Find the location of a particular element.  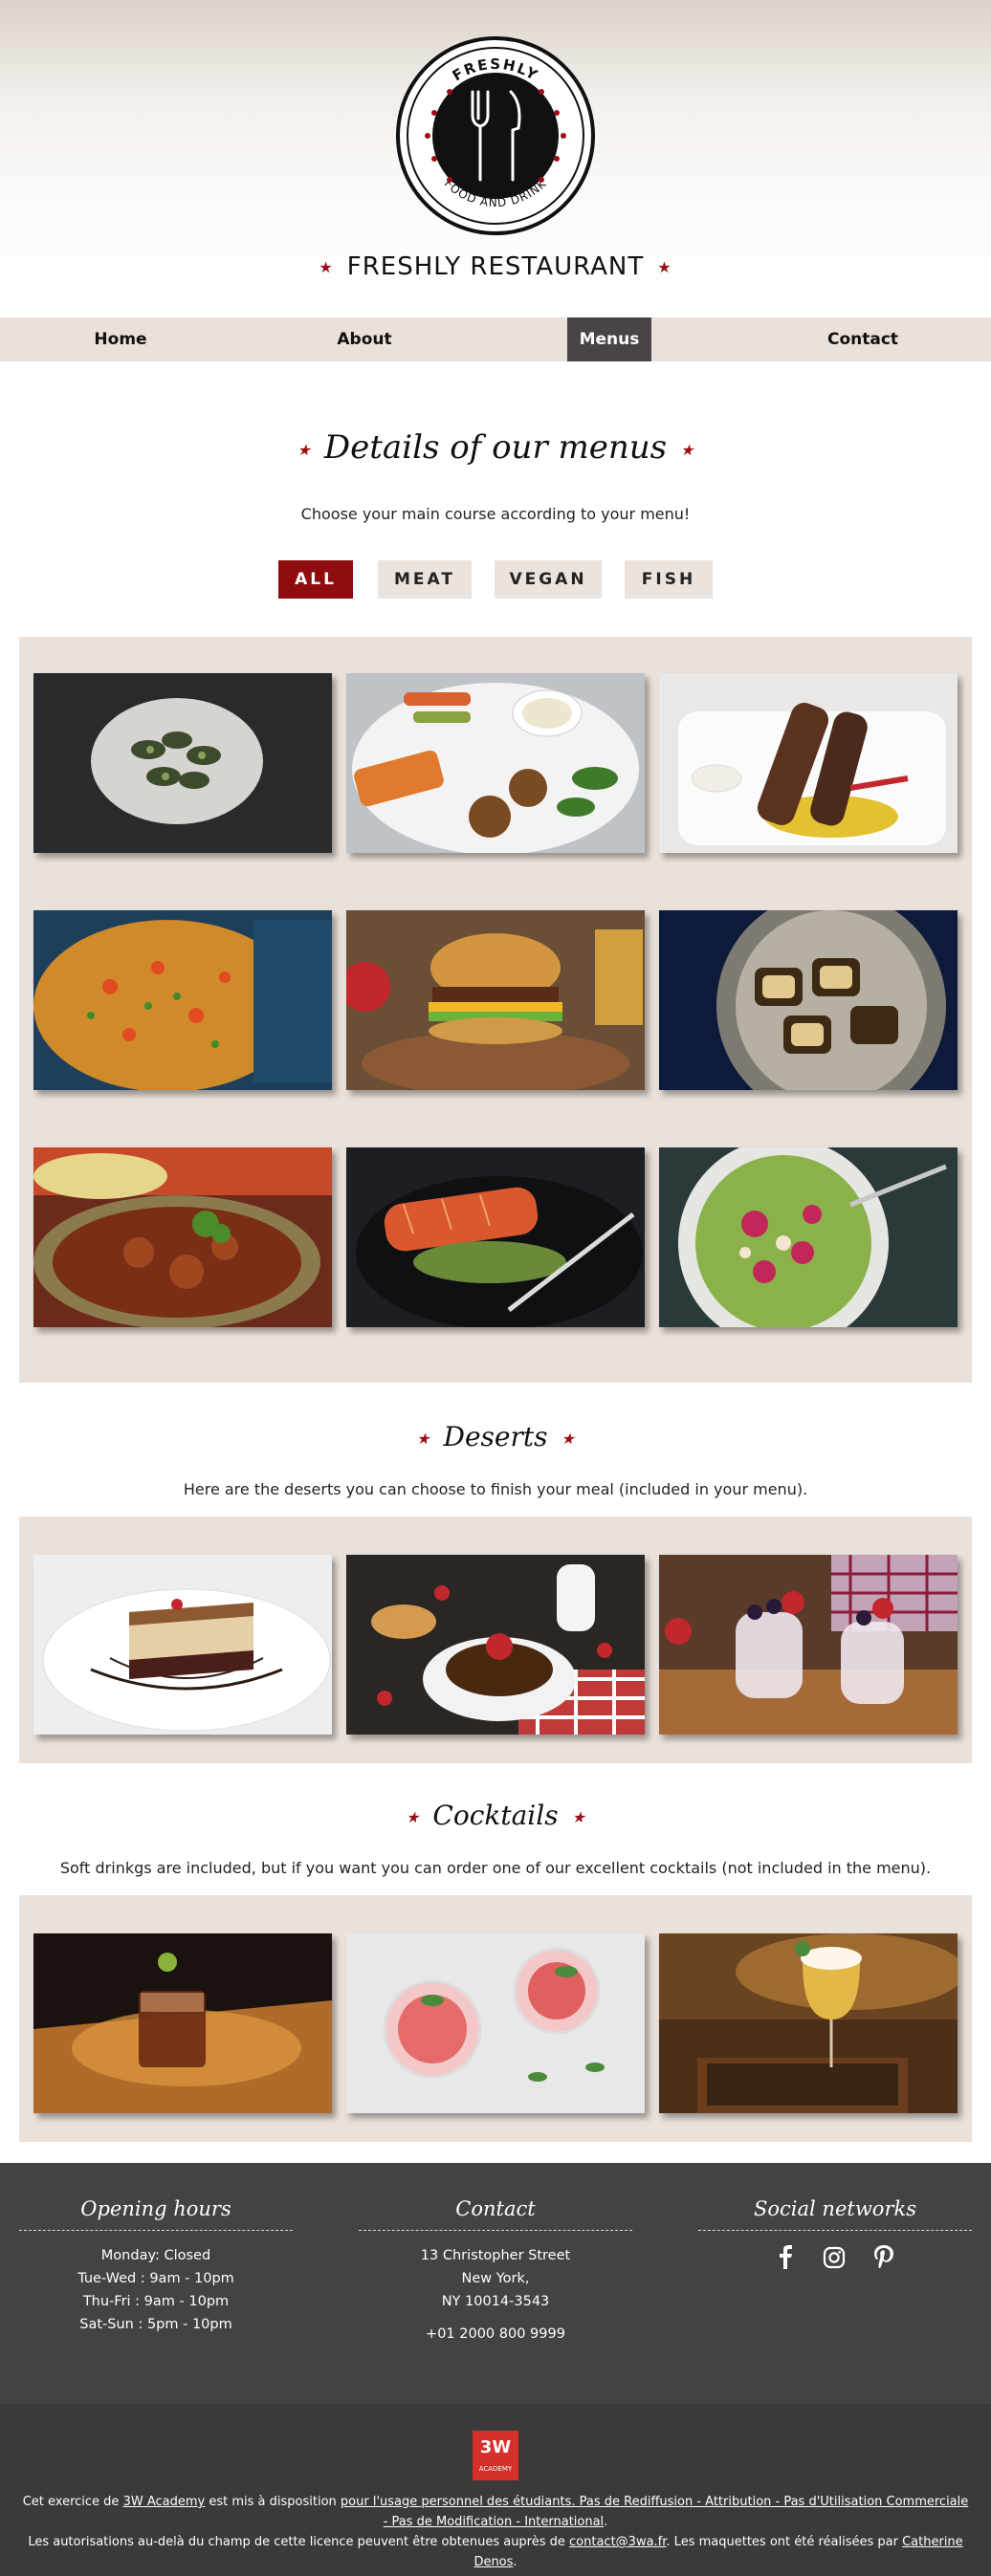

dish-photo-veggie-plate is located at coordinates (495, 763).